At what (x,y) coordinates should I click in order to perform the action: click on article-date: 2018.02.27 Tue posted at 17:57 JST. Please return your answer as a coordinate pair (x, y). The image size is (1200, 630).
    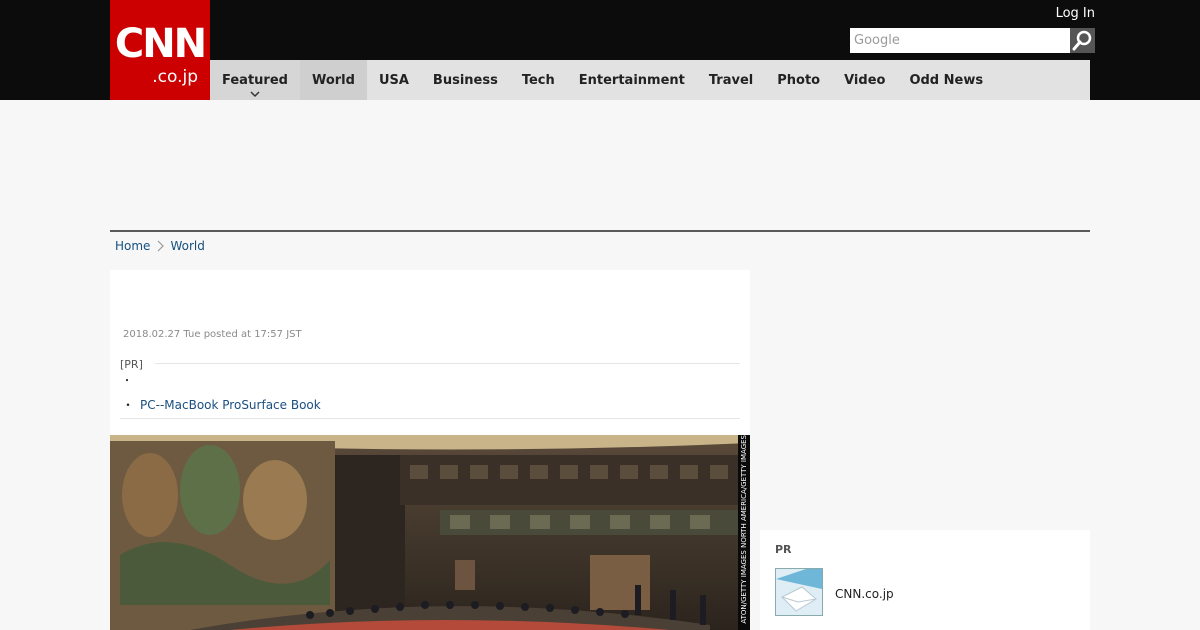
    Looking at the image, I should click on (212, 334).